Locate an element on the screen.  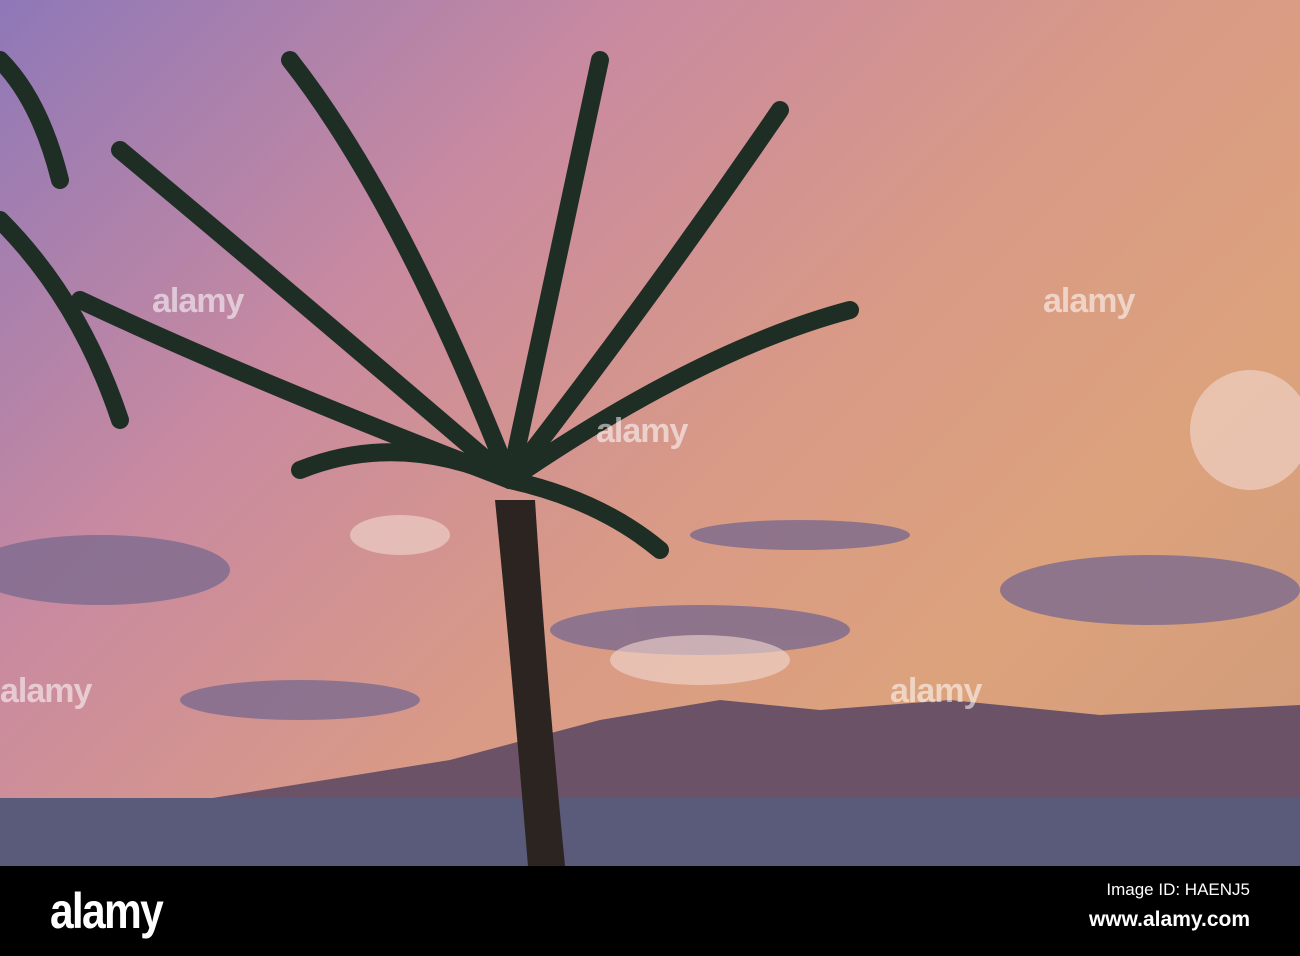
alamy-logo: alamy is located at coordinates (107, 911).